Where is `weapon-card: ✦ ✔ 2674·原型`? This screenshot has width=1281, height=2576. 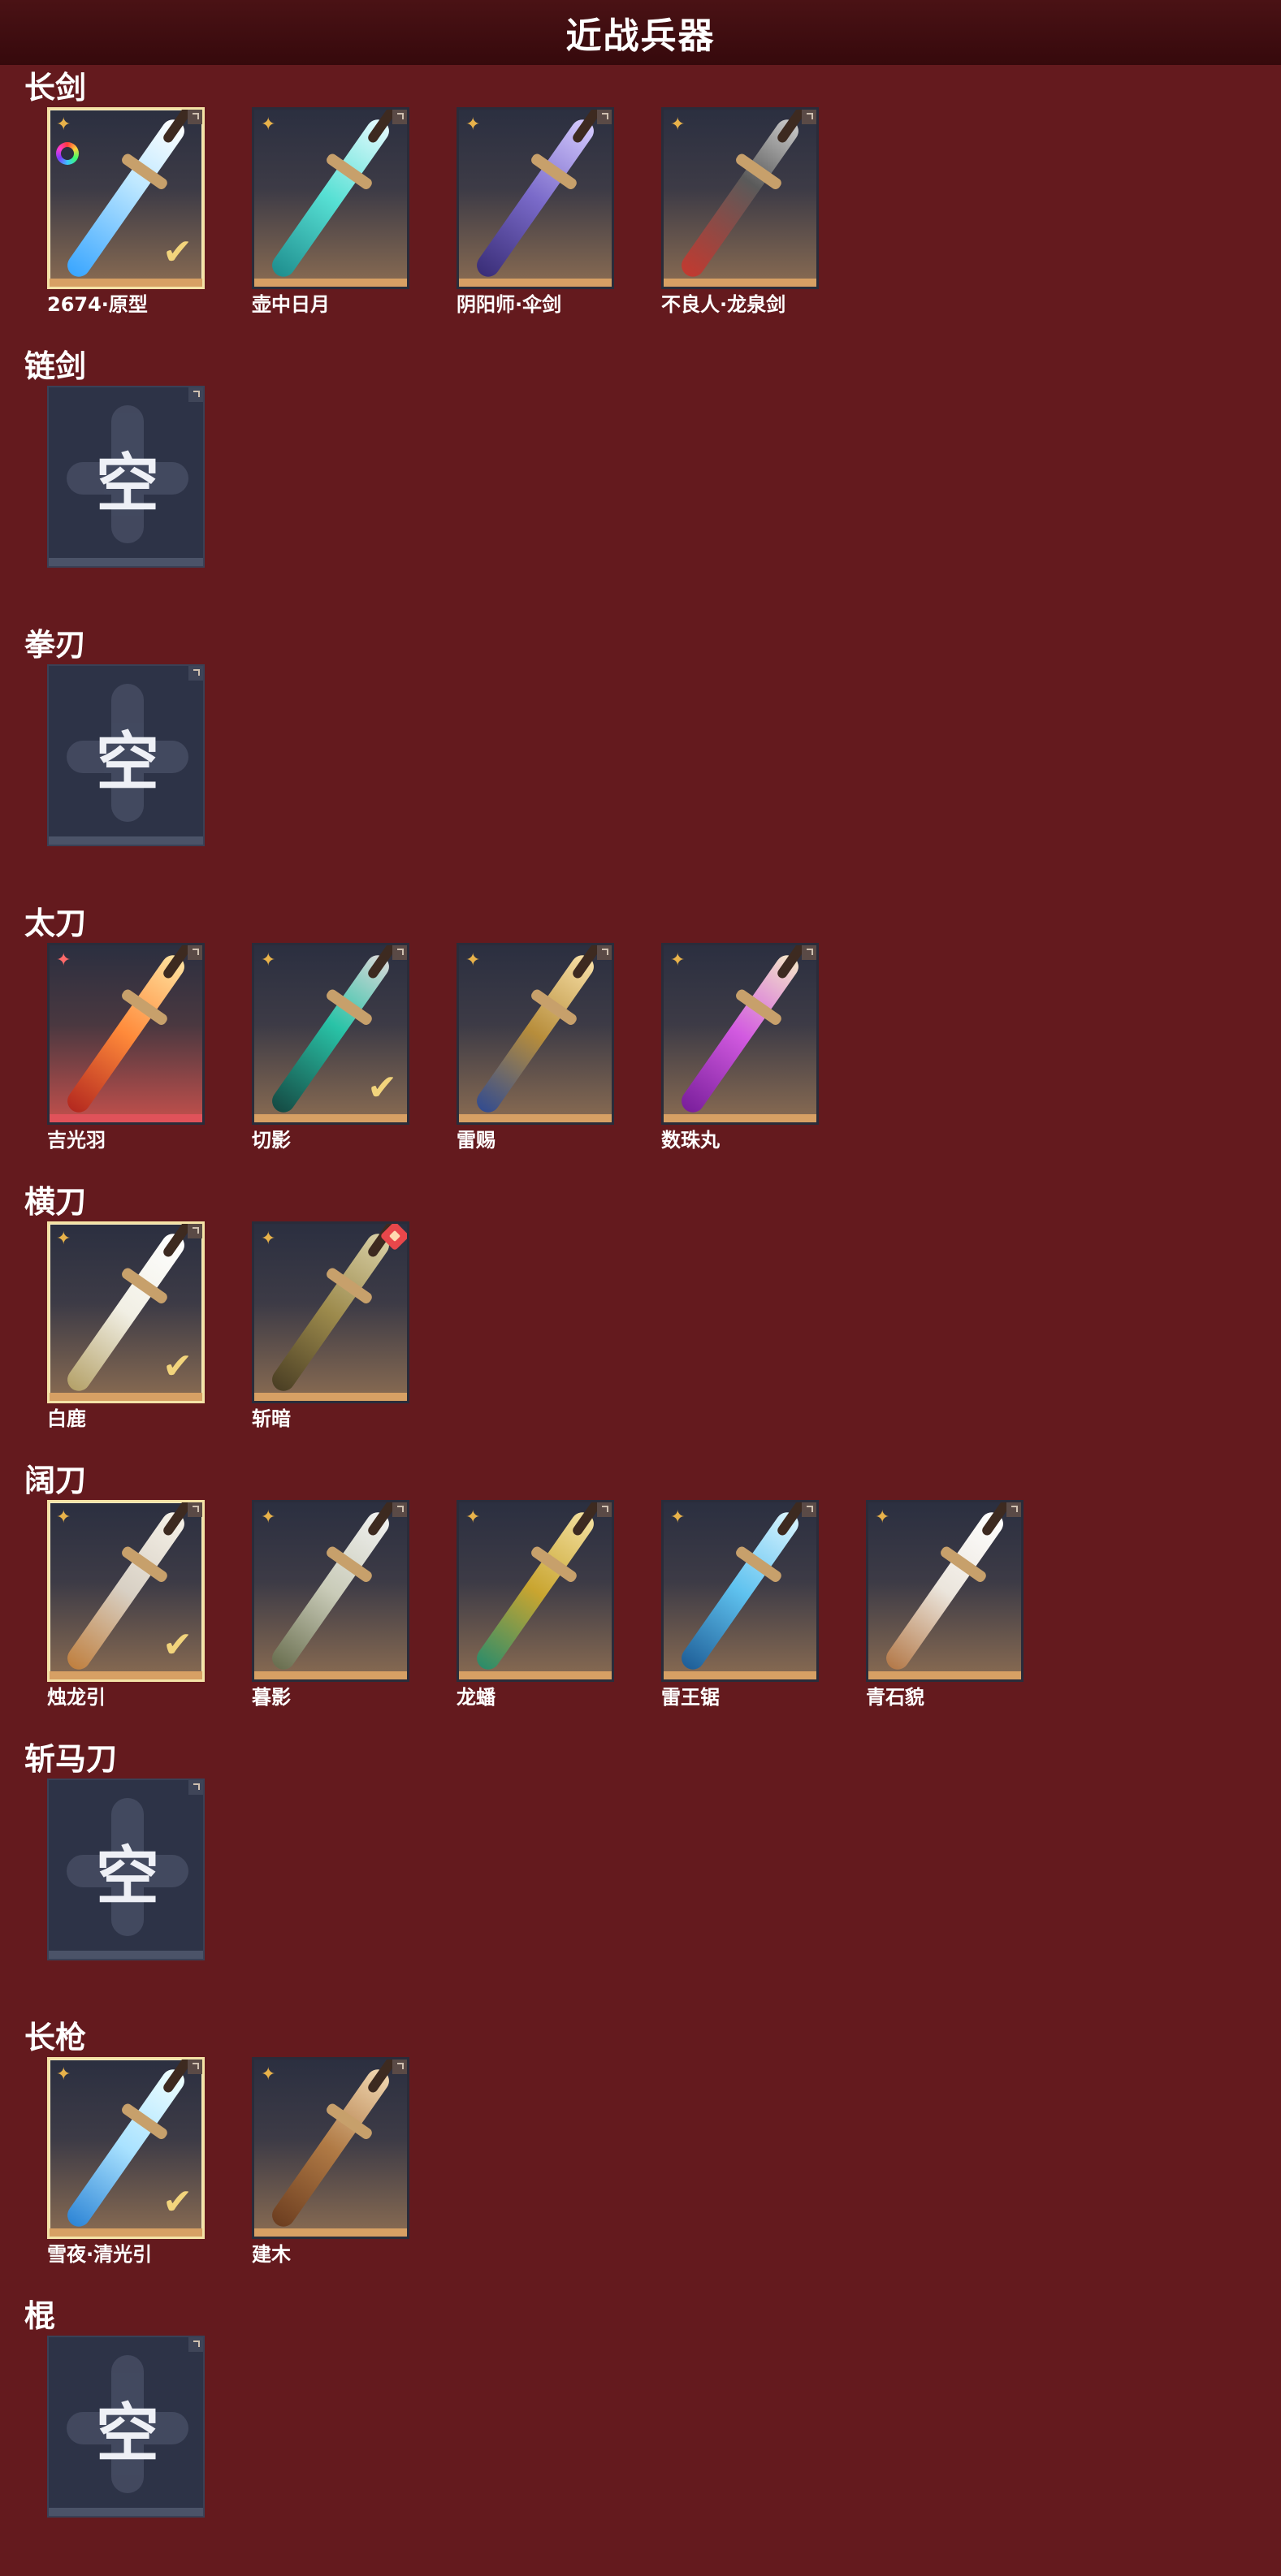
weapon-card: ✦ ✔ 2674·原型 is located at coordinates (126, 216).